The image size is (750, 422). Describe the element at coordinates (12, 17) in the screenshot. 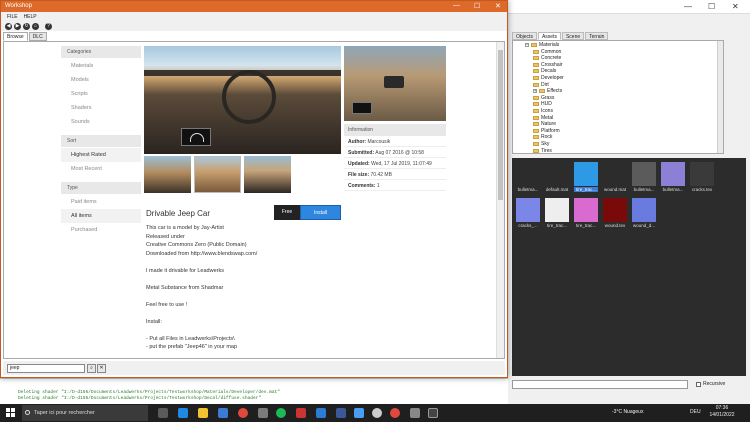

I see `menu-file: FILE` at that location.